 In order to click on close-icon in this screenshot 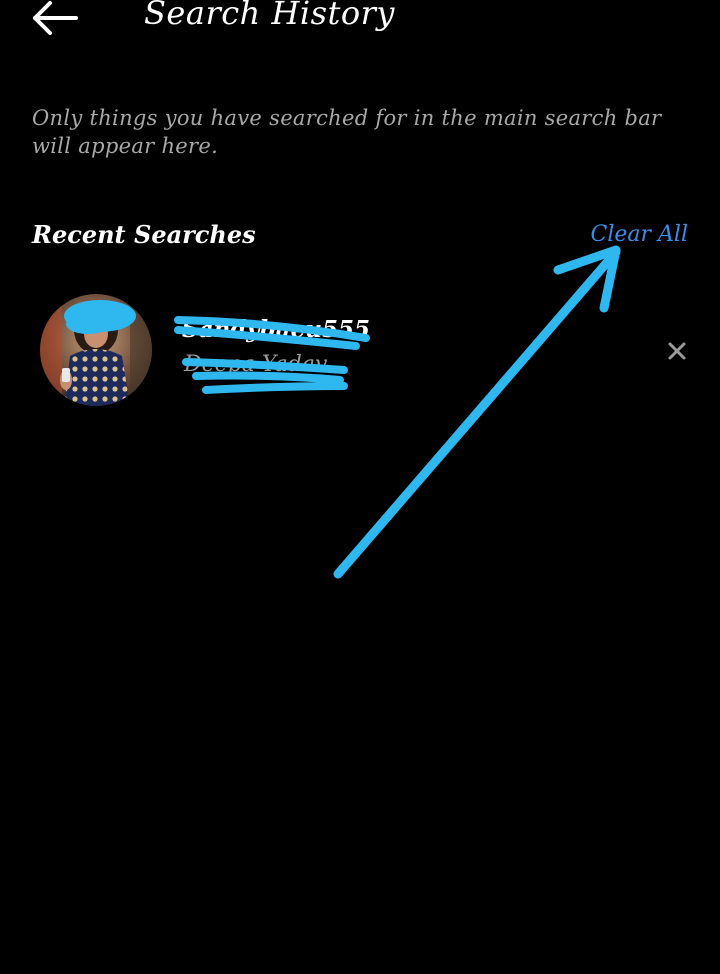, I will do `click(677, 351)`.